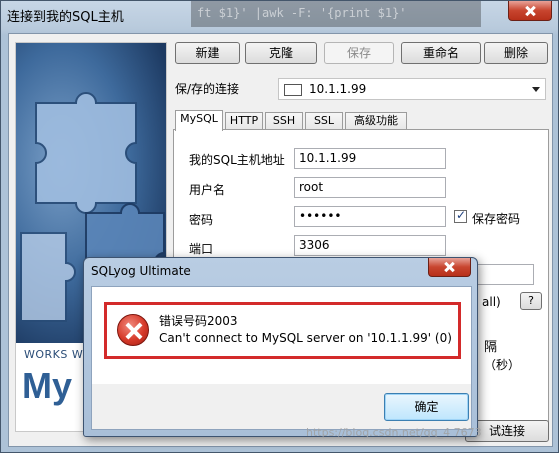 This screenshot has width=559, height=453. Describe the element at coordinates (338, 89) in the screenshot. I see `saved-connection-value: 10.1.1.99` at that location.